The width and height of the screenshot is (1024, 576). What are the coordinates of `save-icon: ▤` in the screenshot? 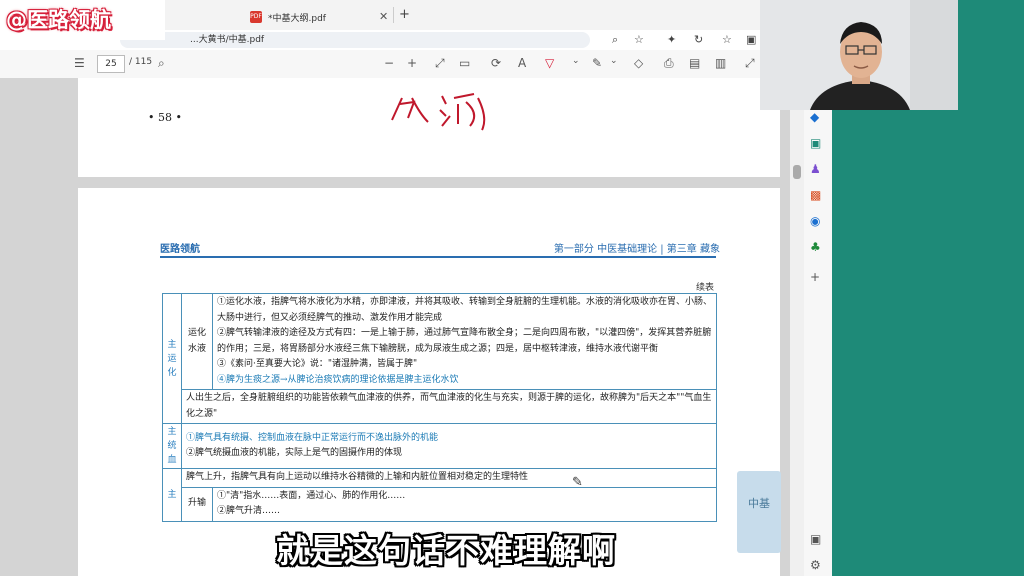 It's located at (694, 63).